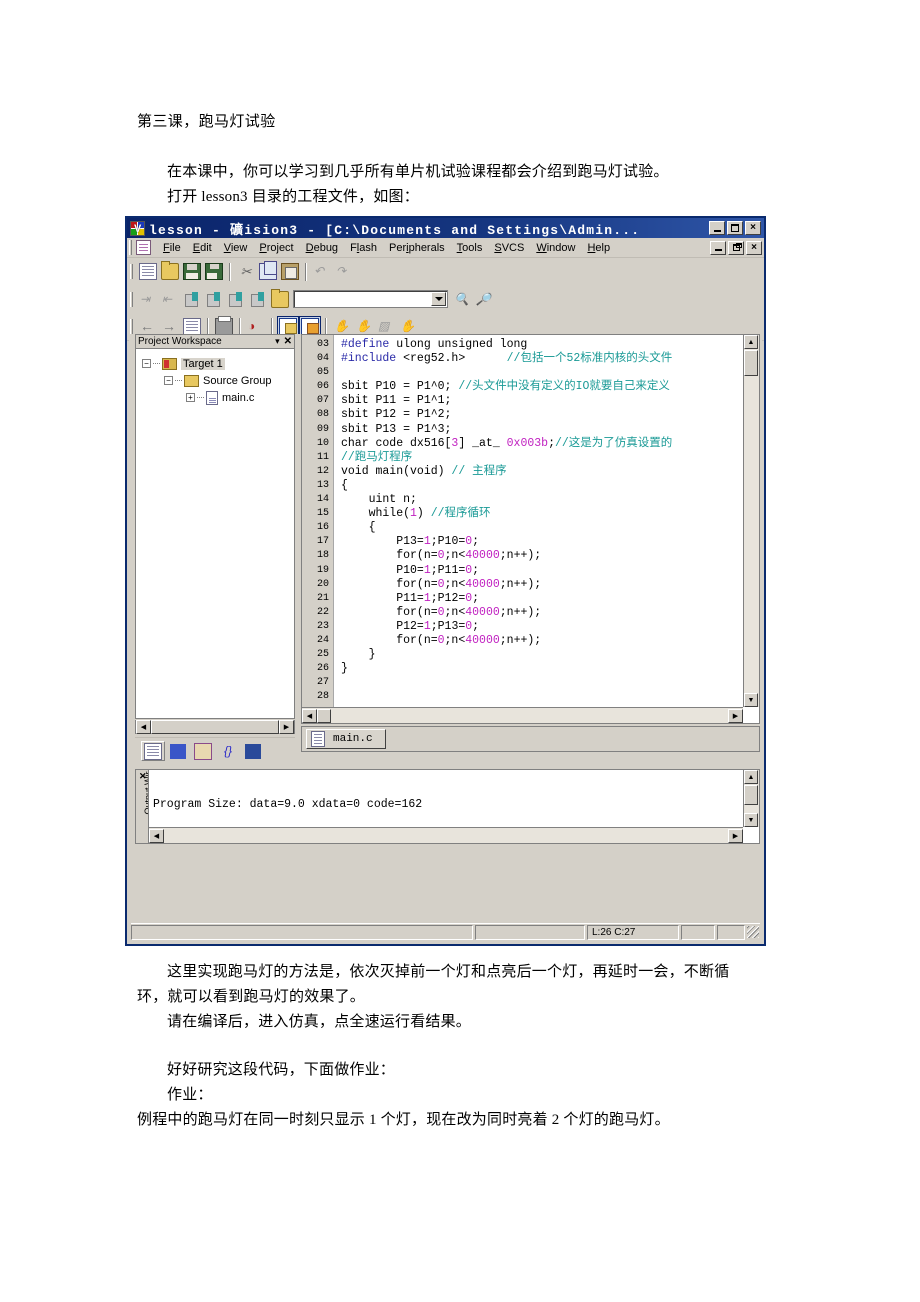  I want to click on menu-peripherals: Peripherals, so click(417, 248).